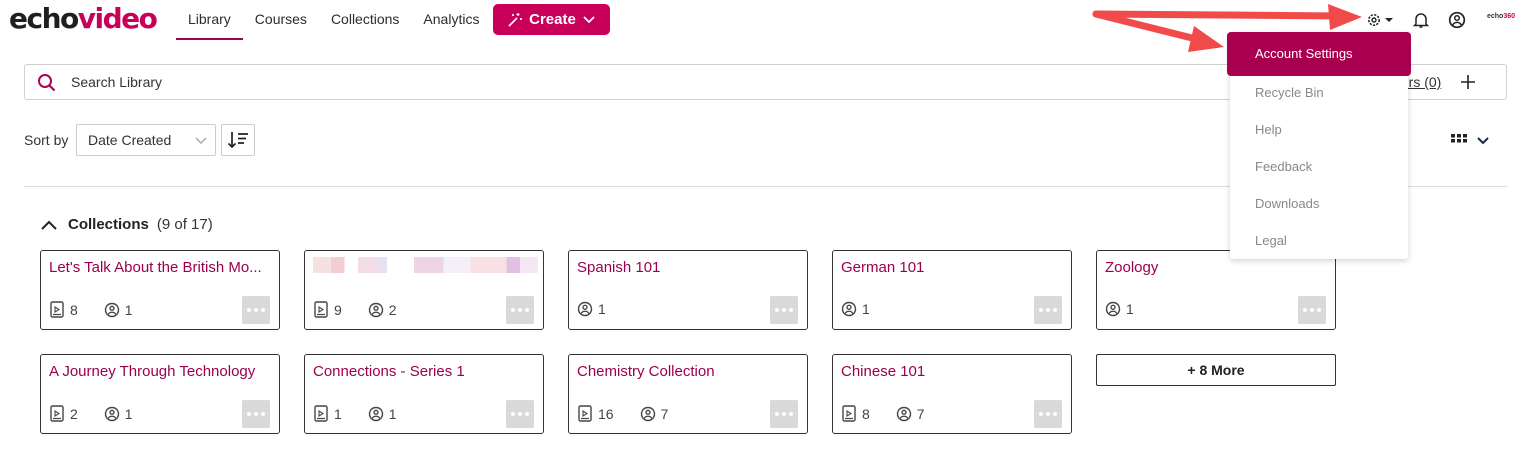 The width and height of the screenshot is (1531, 460). I want to click on echovideo-logo: echovideo, so click(83, 19).